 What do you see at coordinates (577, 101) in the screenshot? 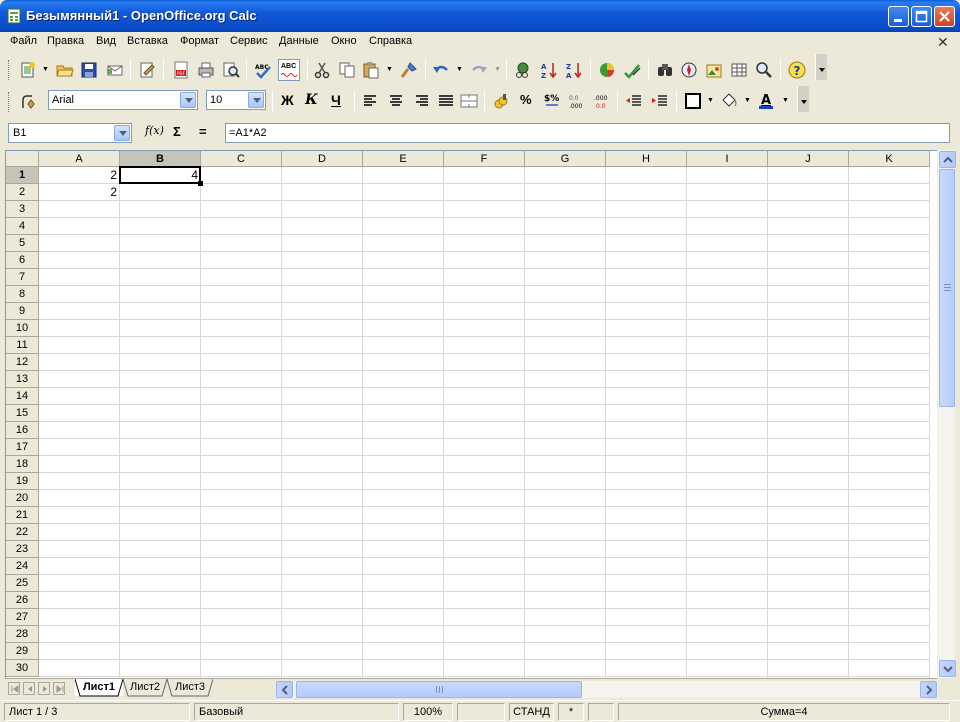
I see `add-decimal-icon: 0.0.000` at bounding box center [577, 101].